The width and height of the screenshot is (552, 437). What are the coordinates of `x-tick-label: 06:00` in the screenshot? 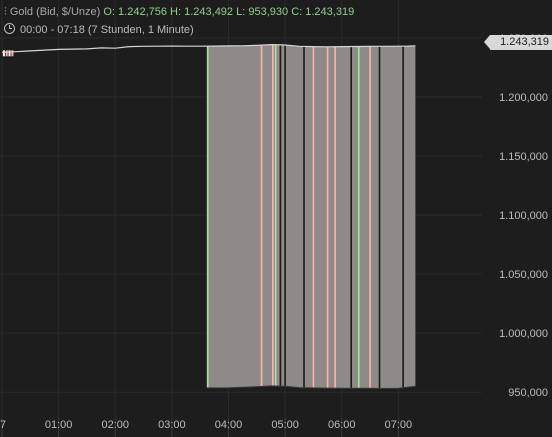 It's located at (342, 425).